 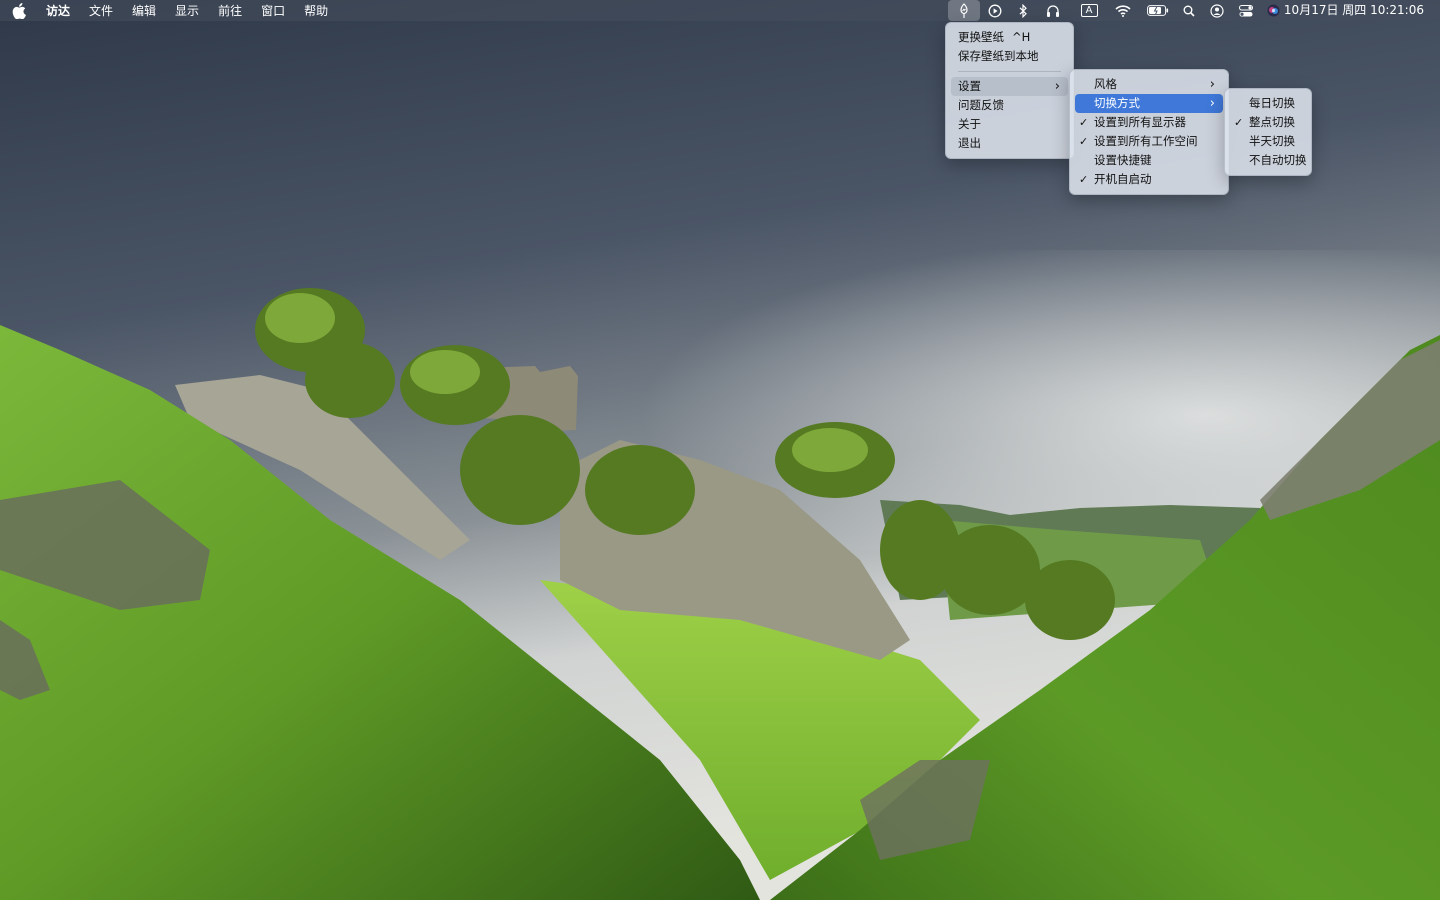 I want to click on launch-at-login-item: ✓ 开机自启动, so click(x=1149, y=179).